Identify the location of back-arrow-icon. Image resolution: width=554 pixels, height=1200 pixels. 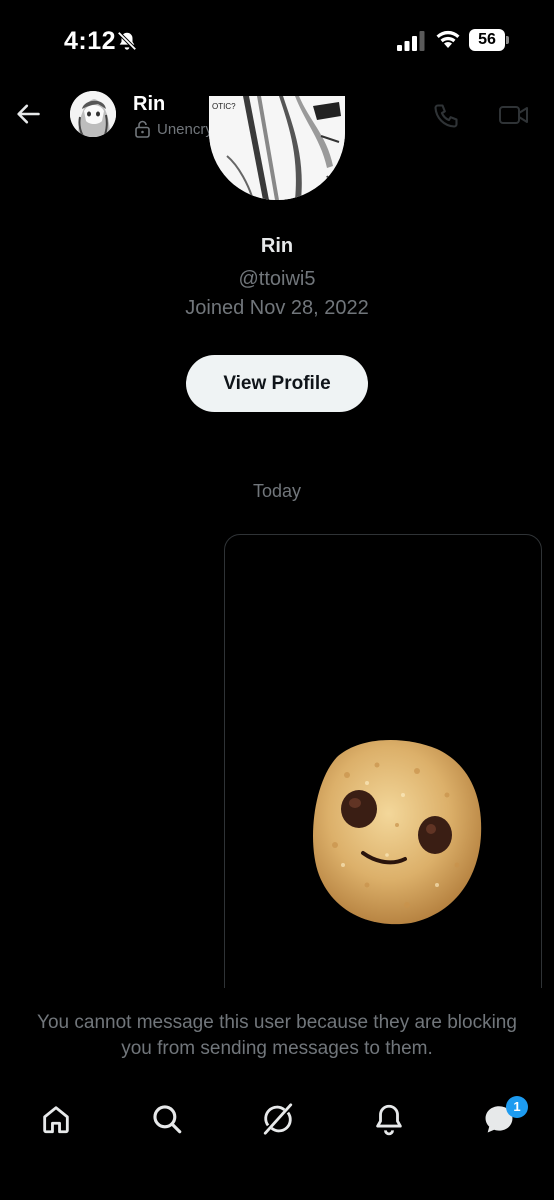
(28, 114).